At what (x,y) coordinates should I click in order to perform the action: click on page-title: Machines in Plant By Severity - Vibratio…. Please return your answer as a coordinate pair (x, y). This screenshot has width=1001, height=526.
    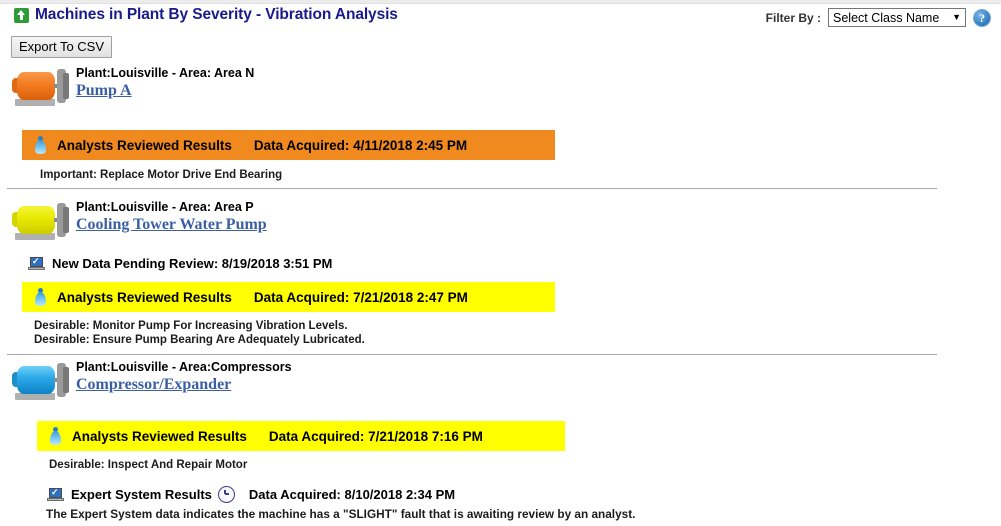
    Looking at the image, I should click on (216, 14).